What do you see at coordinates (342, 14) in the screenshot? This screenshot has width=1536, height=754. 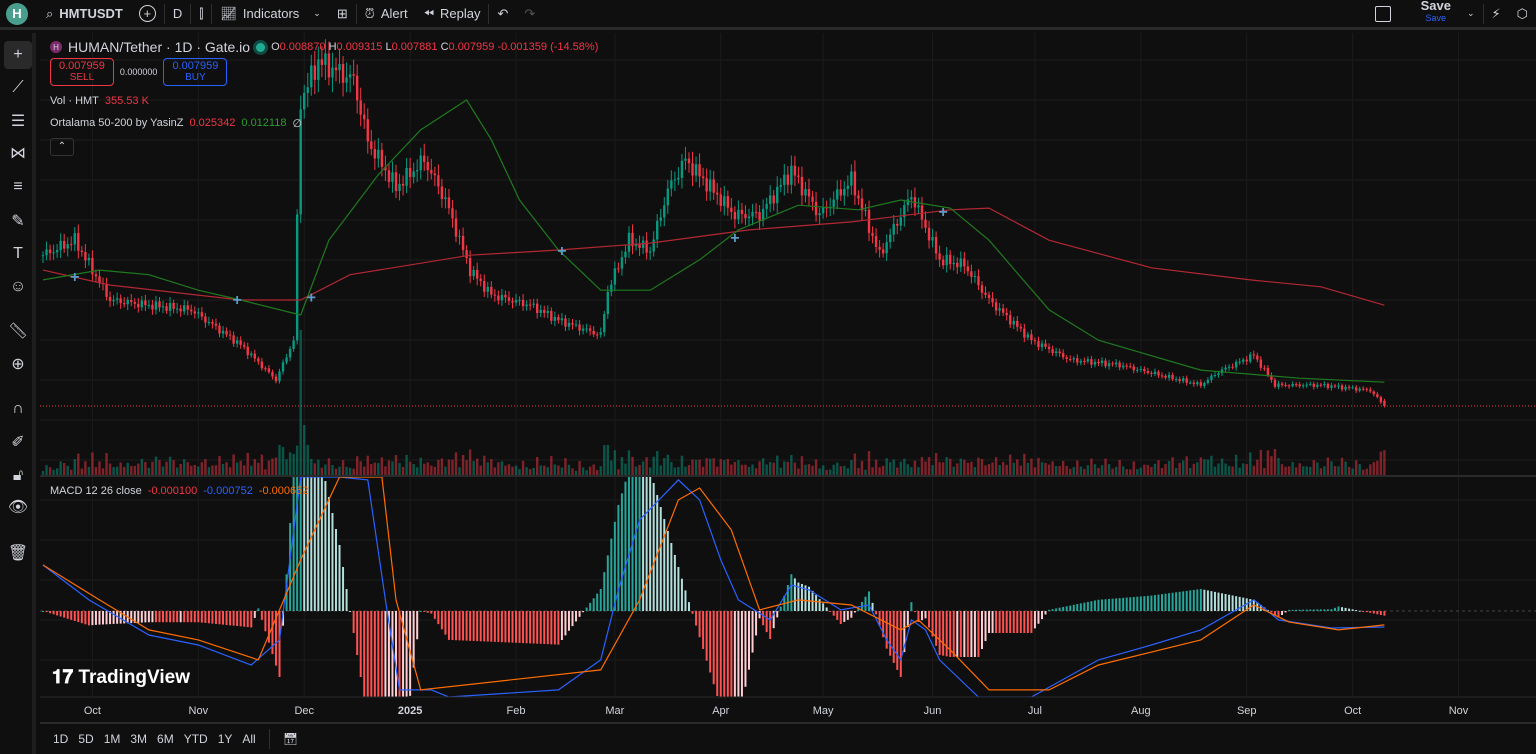 I see `layouts-button: ⊞` at bounding box center [342, 14].